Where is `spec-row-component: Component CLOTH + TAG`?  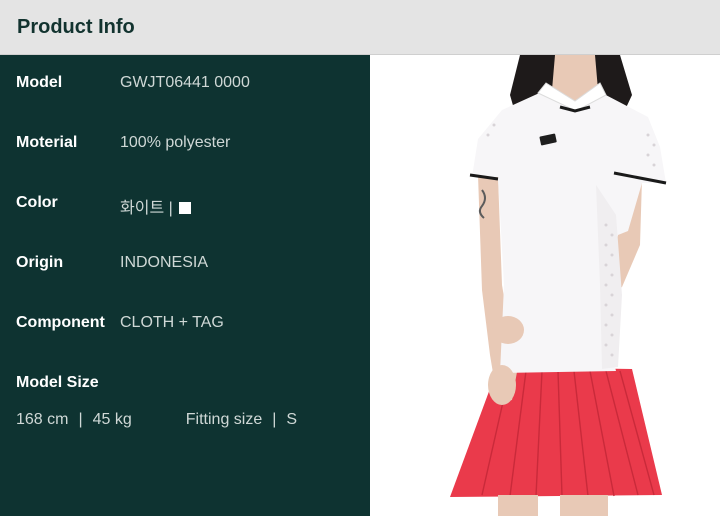 spec-row-component: Component CLOTH + TAG is located at coordinates (185, 326).